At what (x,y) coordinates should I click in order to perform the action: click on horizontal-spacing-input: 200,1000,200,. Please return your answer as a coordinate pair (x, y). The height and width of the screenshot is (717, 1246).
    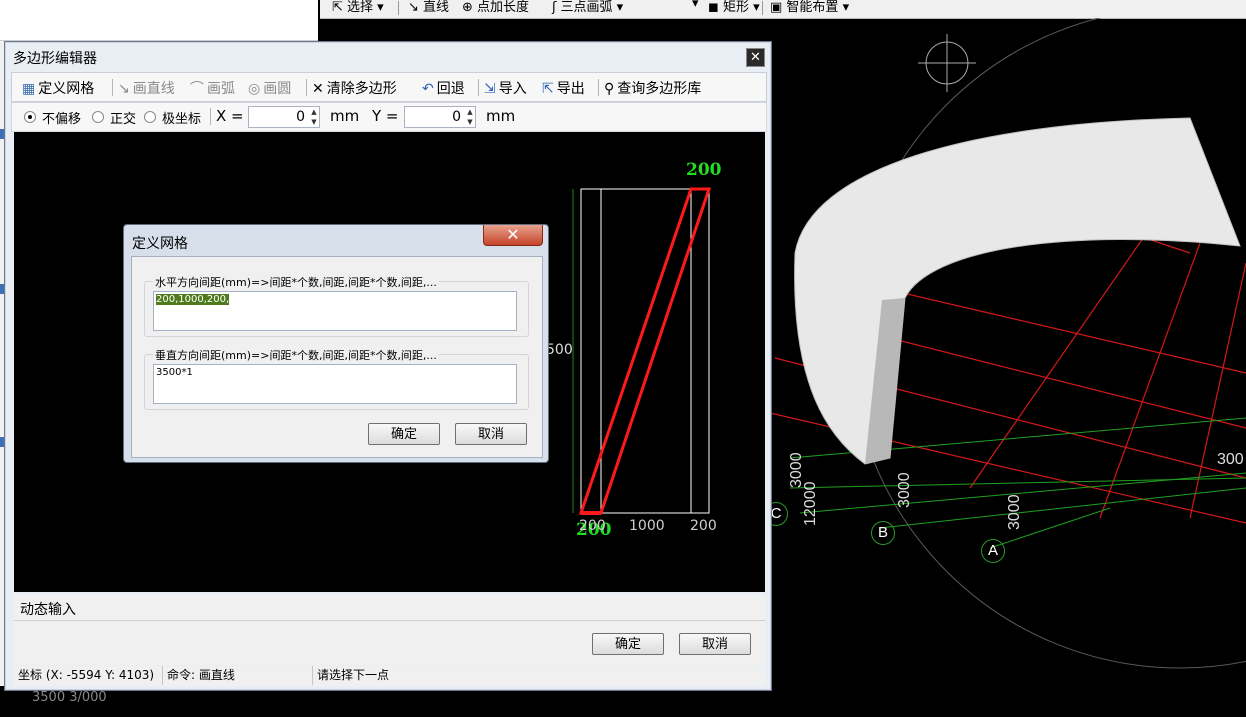
    Looking at the image, I should click on (335, 311).